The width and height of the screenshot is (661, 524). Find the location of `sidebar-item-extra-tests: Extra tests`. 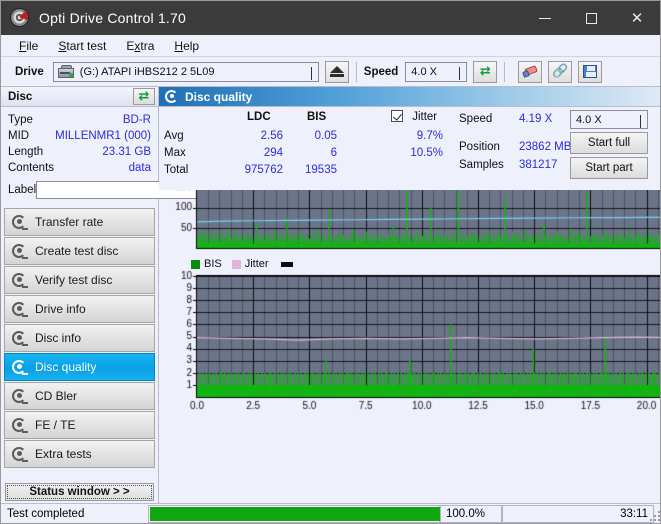

sidebar-item-extra-tests: Extra tests is located at coordinates (79, 454).